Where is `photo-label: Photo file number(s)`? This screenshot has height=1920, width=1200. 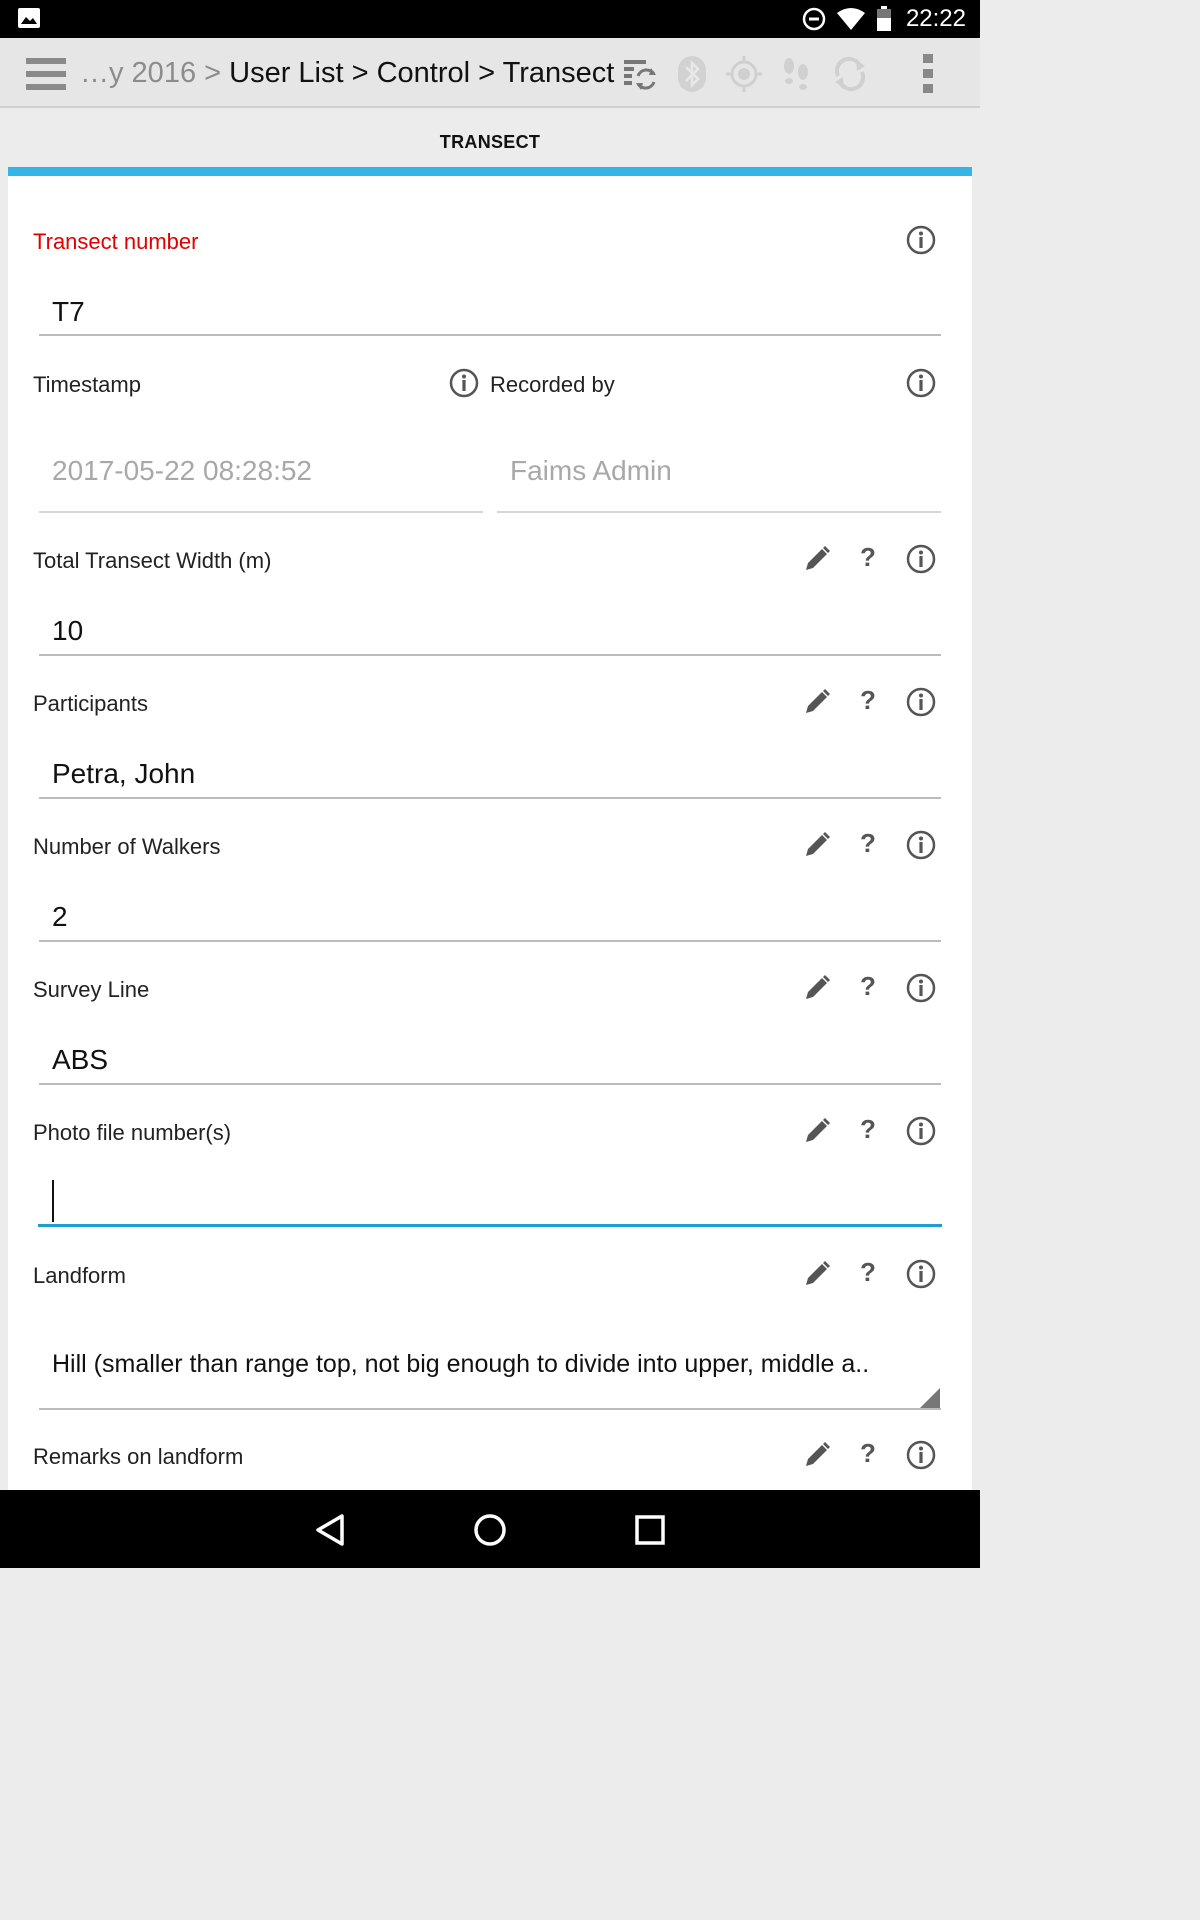
photo-label: Photo file number(s) is located at coordinates (132, 1132).